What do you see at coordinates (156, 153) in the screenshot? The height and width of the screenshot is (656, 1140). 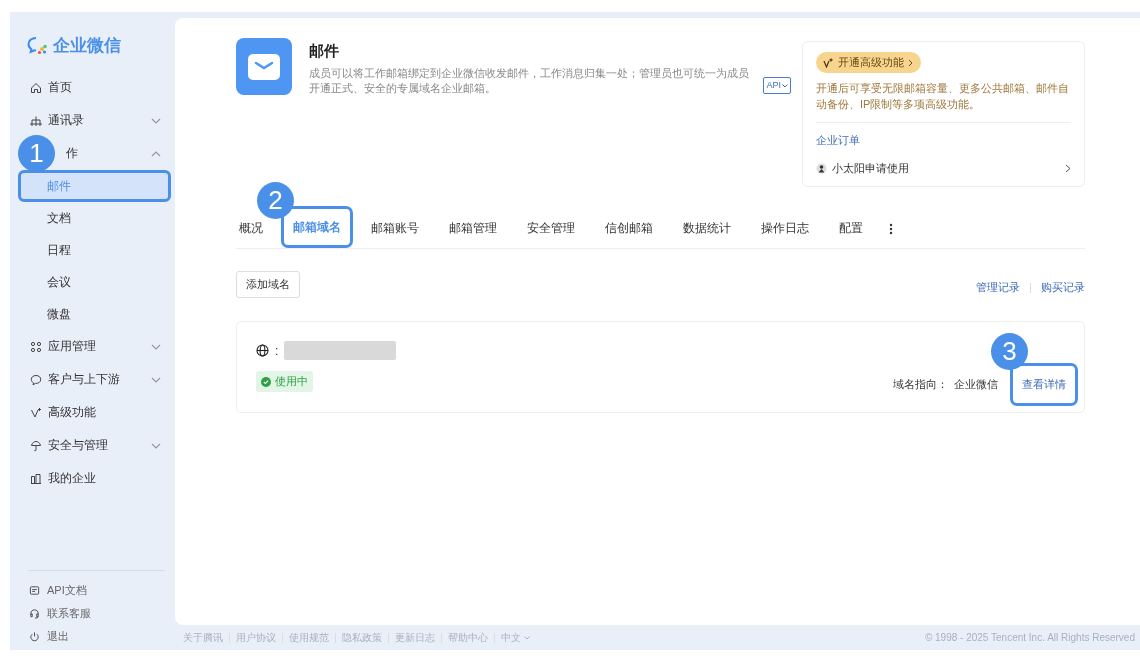 I see `chevron-up-icon` at bounding box center [156, 153].